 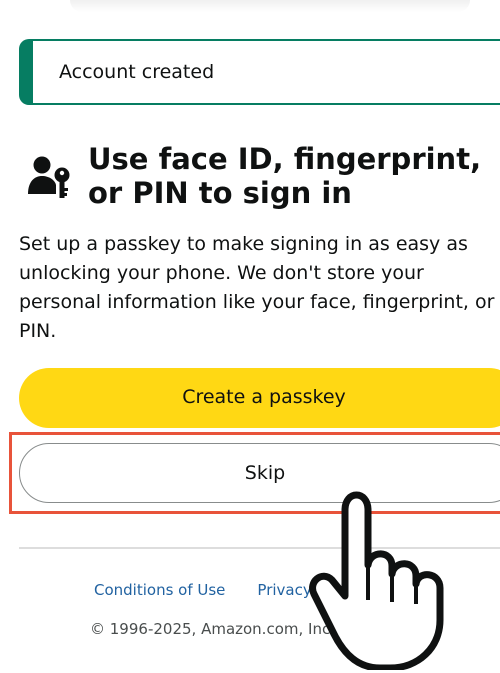 What do you see at coordinates (264, 397) in the screenshot?
I see `create-passkey-label: Create a passkey` at bounding box center [264, 397].